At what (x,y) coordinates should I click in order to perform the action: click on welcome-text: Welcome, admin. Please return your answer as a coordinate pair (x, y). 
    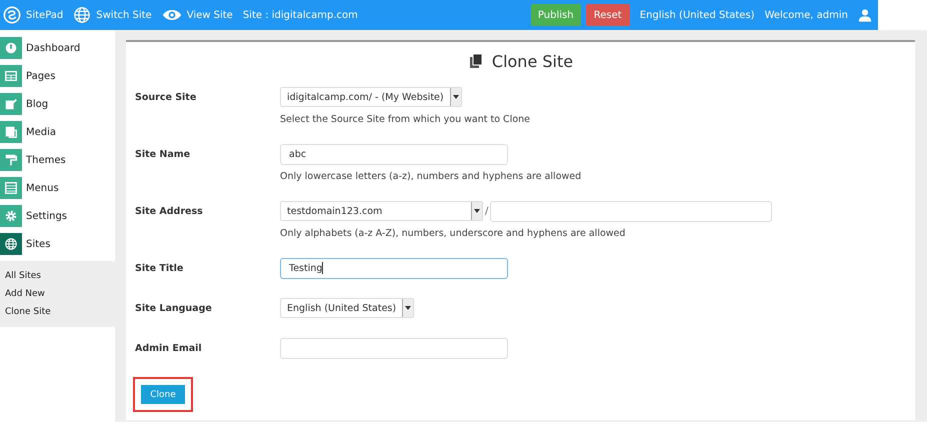
    Looking at the image, I should click on (806, 15).